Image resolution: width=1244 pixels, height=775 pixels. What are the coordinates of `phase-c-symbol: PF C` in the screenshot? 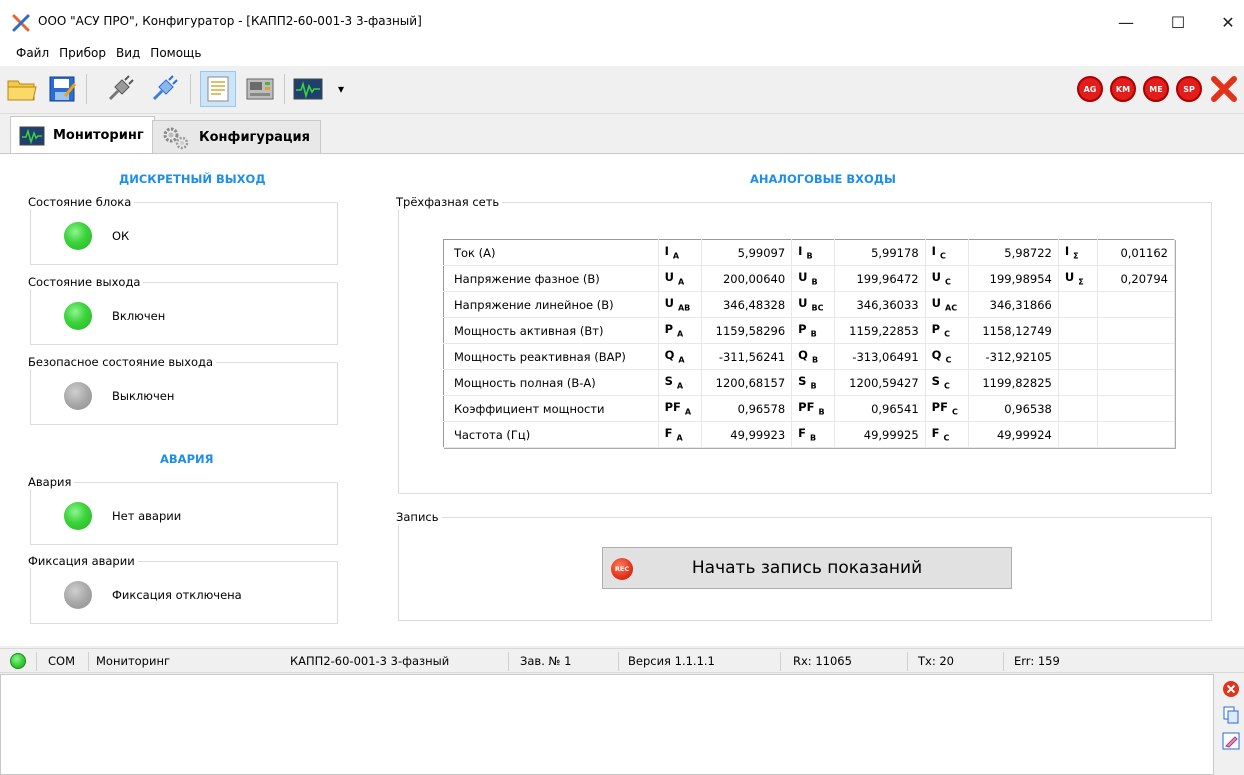 It's located at (947, 408).